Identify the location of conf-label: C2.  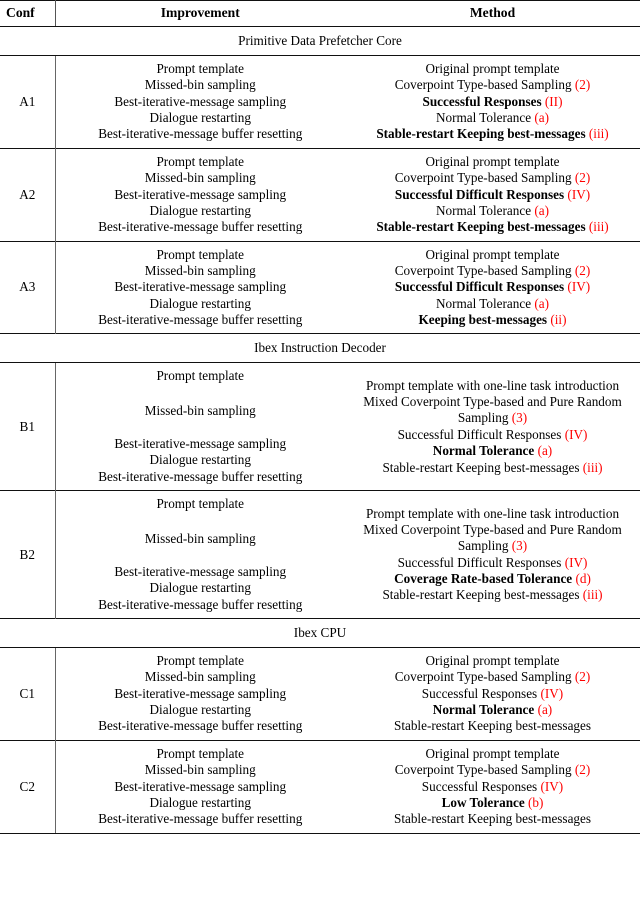
(28, 786).